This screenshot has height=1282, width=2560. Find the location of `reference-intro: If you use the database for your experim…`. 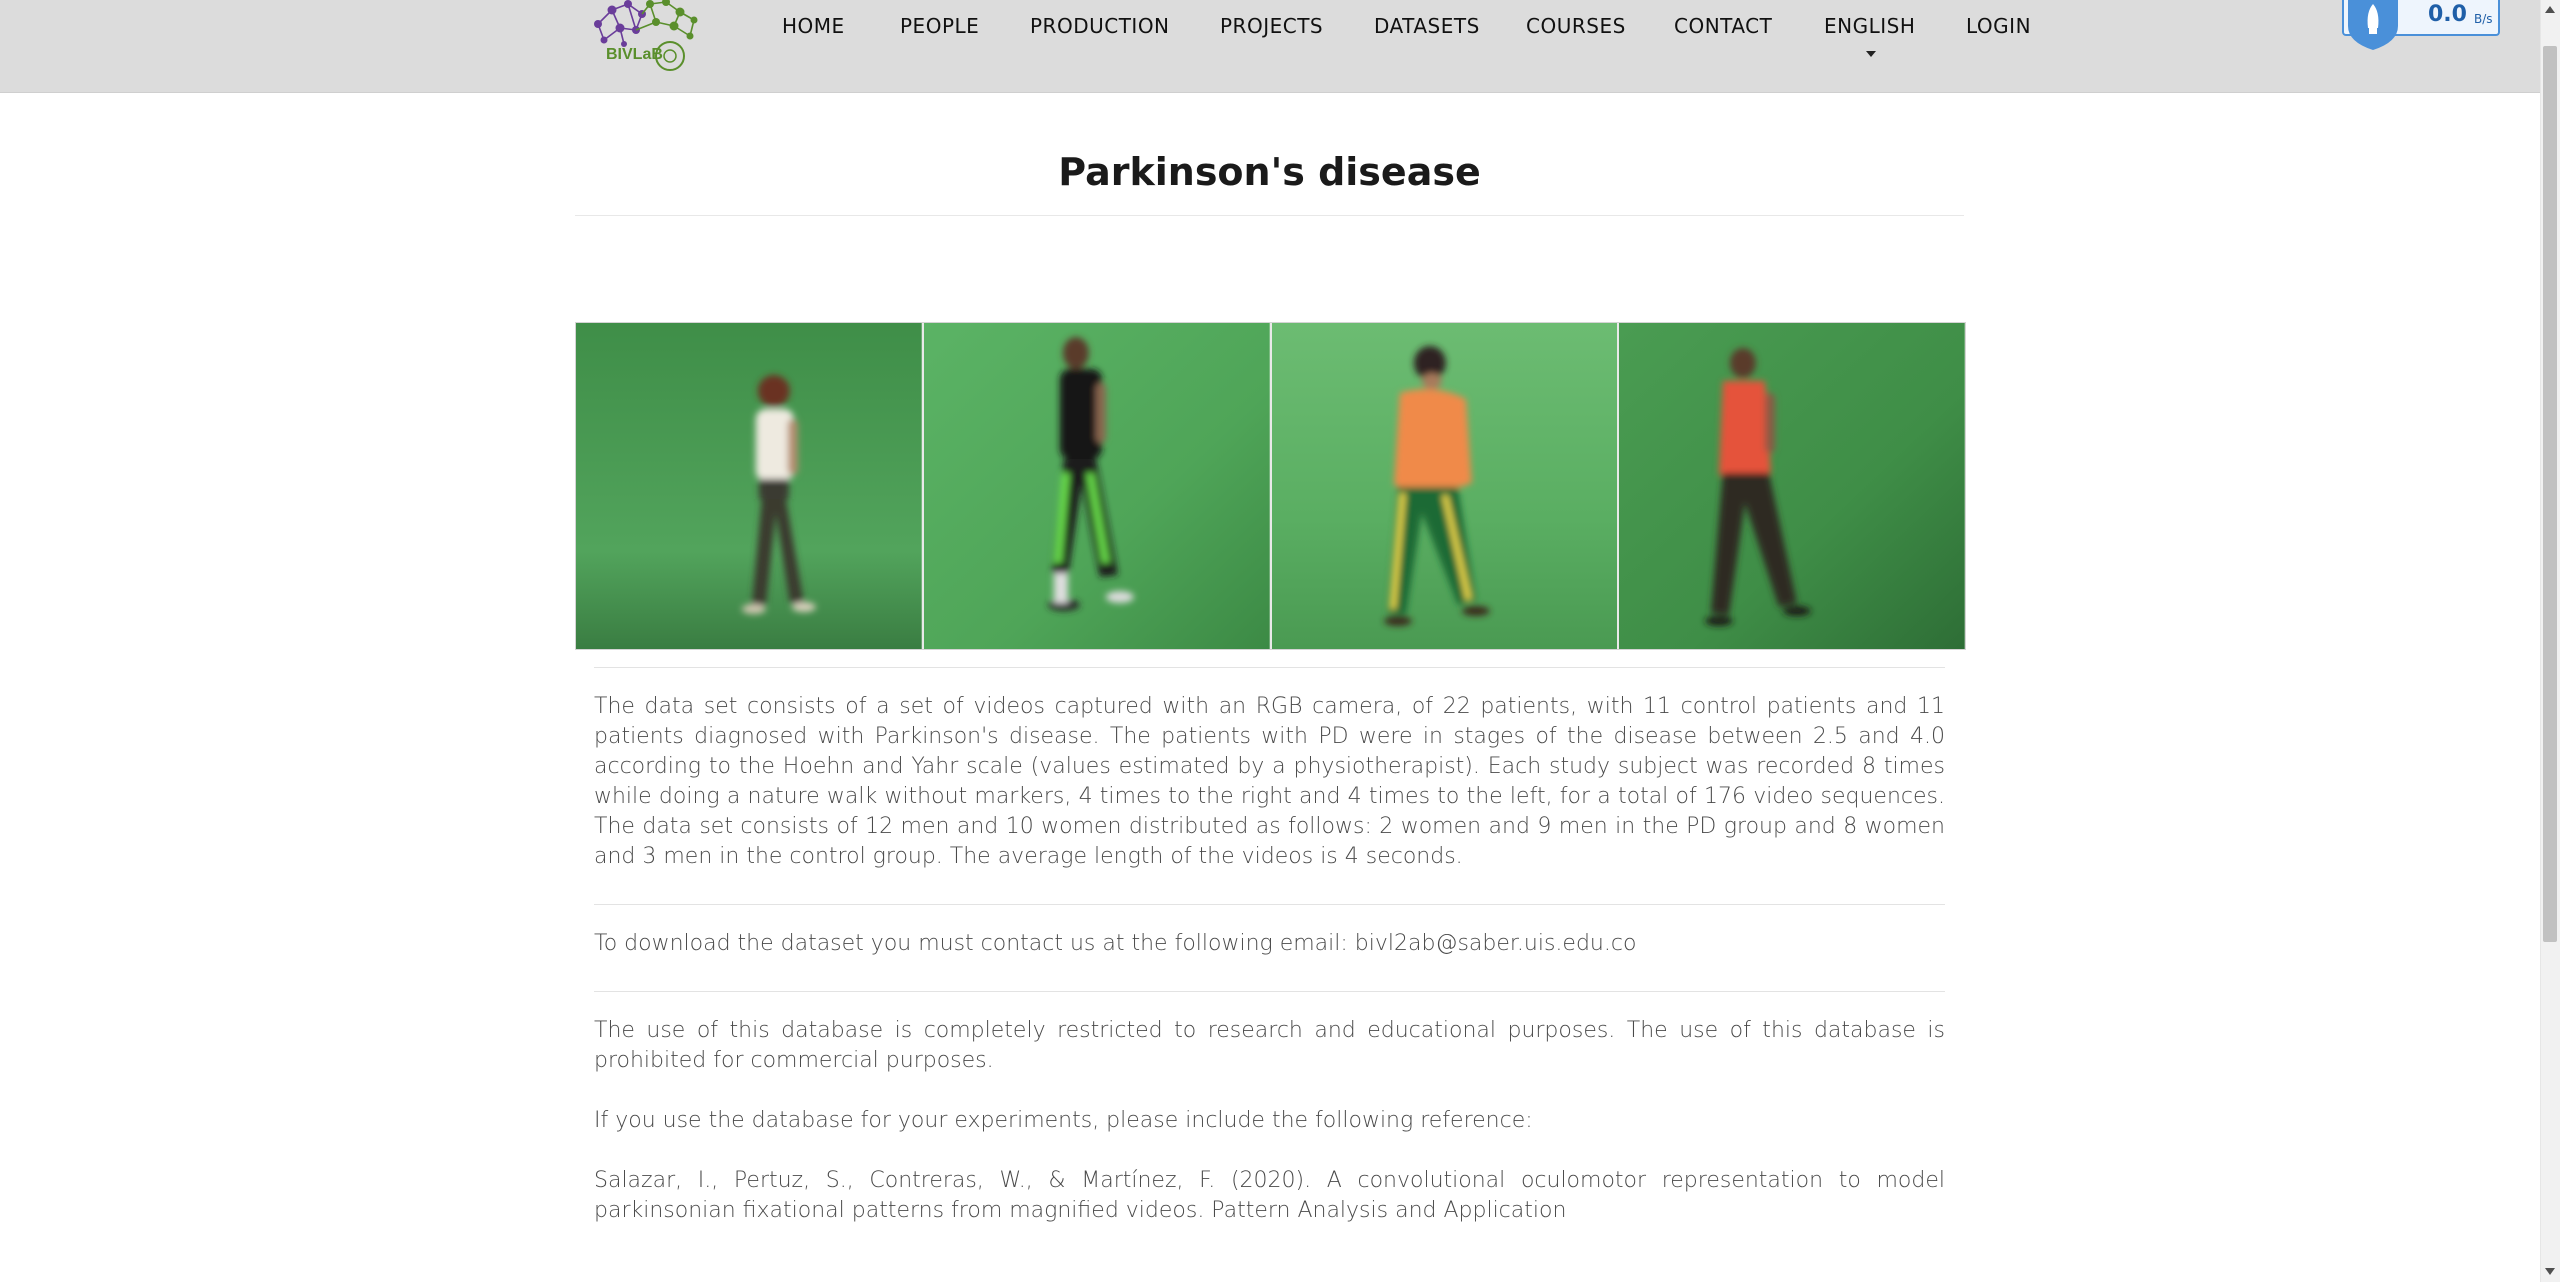

reference-intro: If you use the database for your experim… is located at coordinates (1063, 1120).